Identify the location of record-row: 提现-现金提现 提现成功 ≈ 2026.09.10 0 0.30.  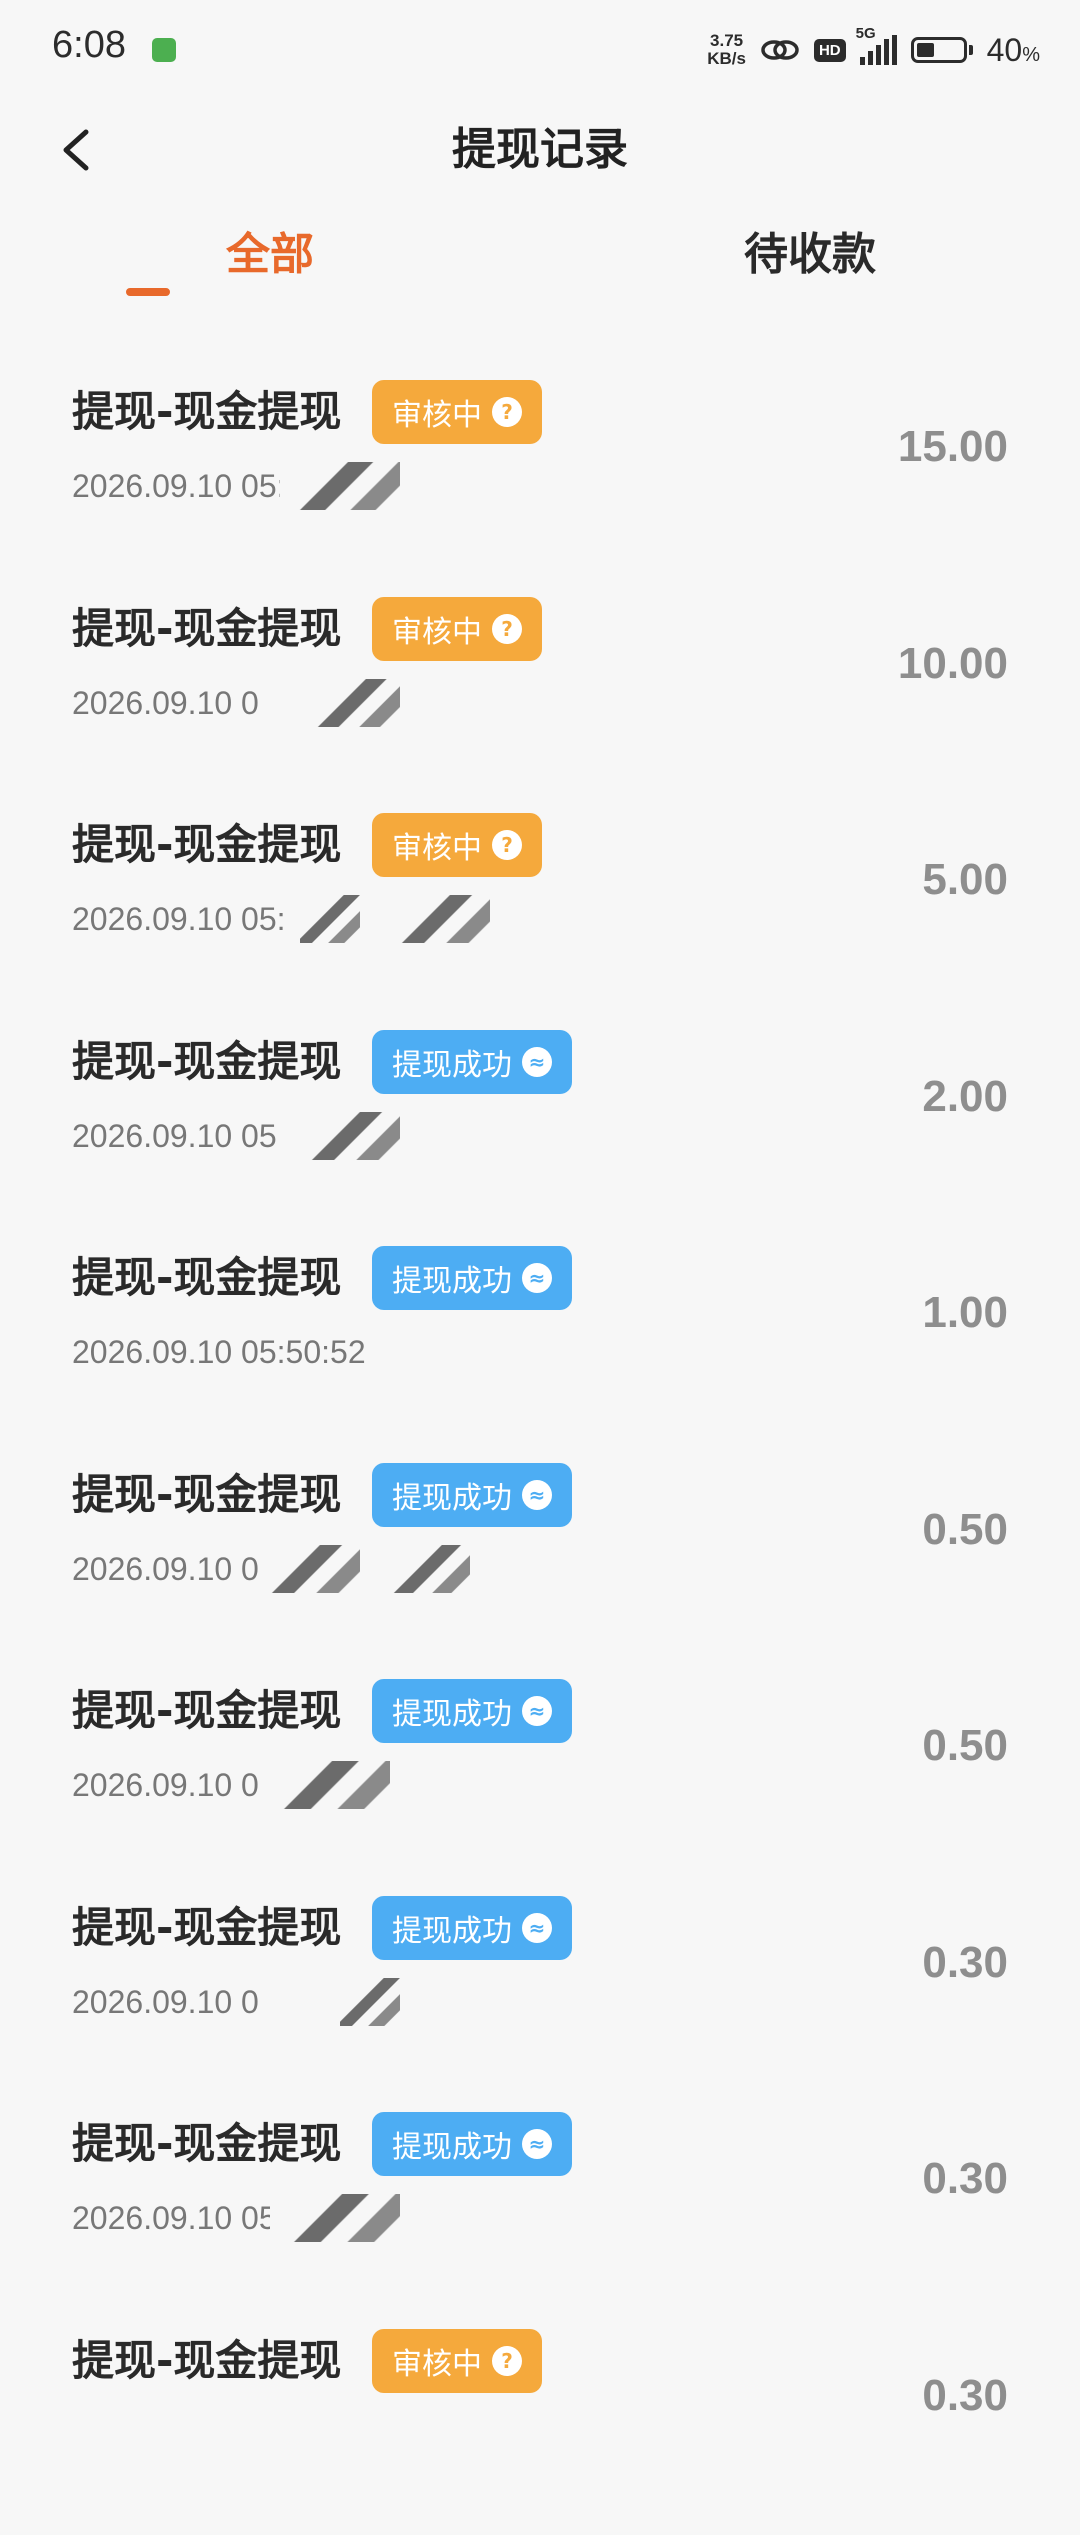
(540, 1994).